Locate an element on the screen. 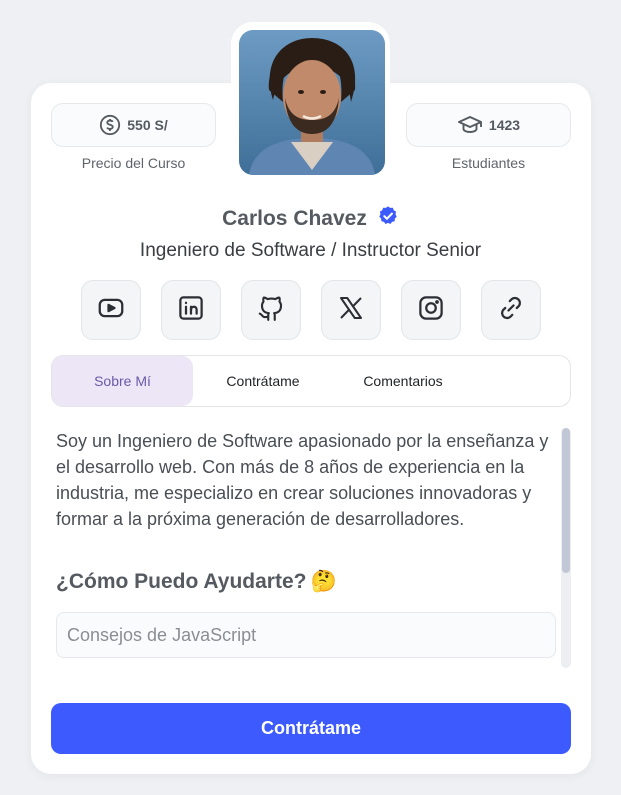 The image size is (621, 795). tab-contratame: Contrátame is located at coordinates (263, 381).